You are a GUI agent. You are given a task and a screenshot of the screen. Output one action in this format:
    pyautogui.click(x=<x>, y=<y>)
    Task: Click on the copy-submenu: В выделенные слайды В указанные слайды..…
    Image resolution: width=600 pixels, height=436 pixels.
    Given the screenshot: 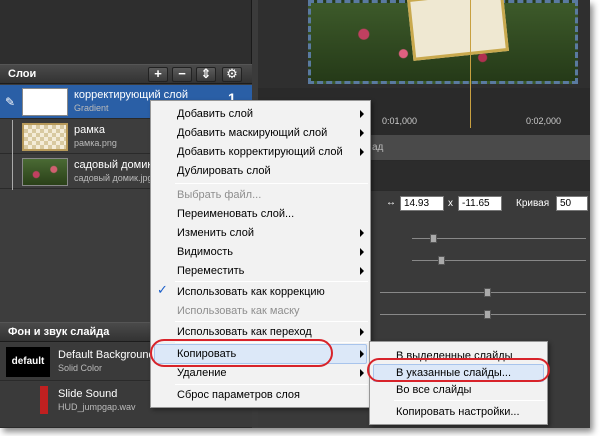 What is the action you would take?
    pyautogui.click(x=458, y=383)
    